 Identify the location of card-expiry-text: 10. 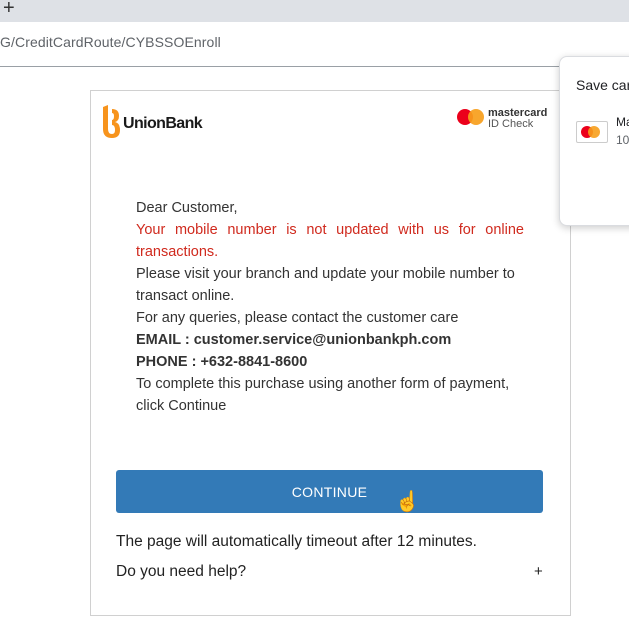
(622, 140).